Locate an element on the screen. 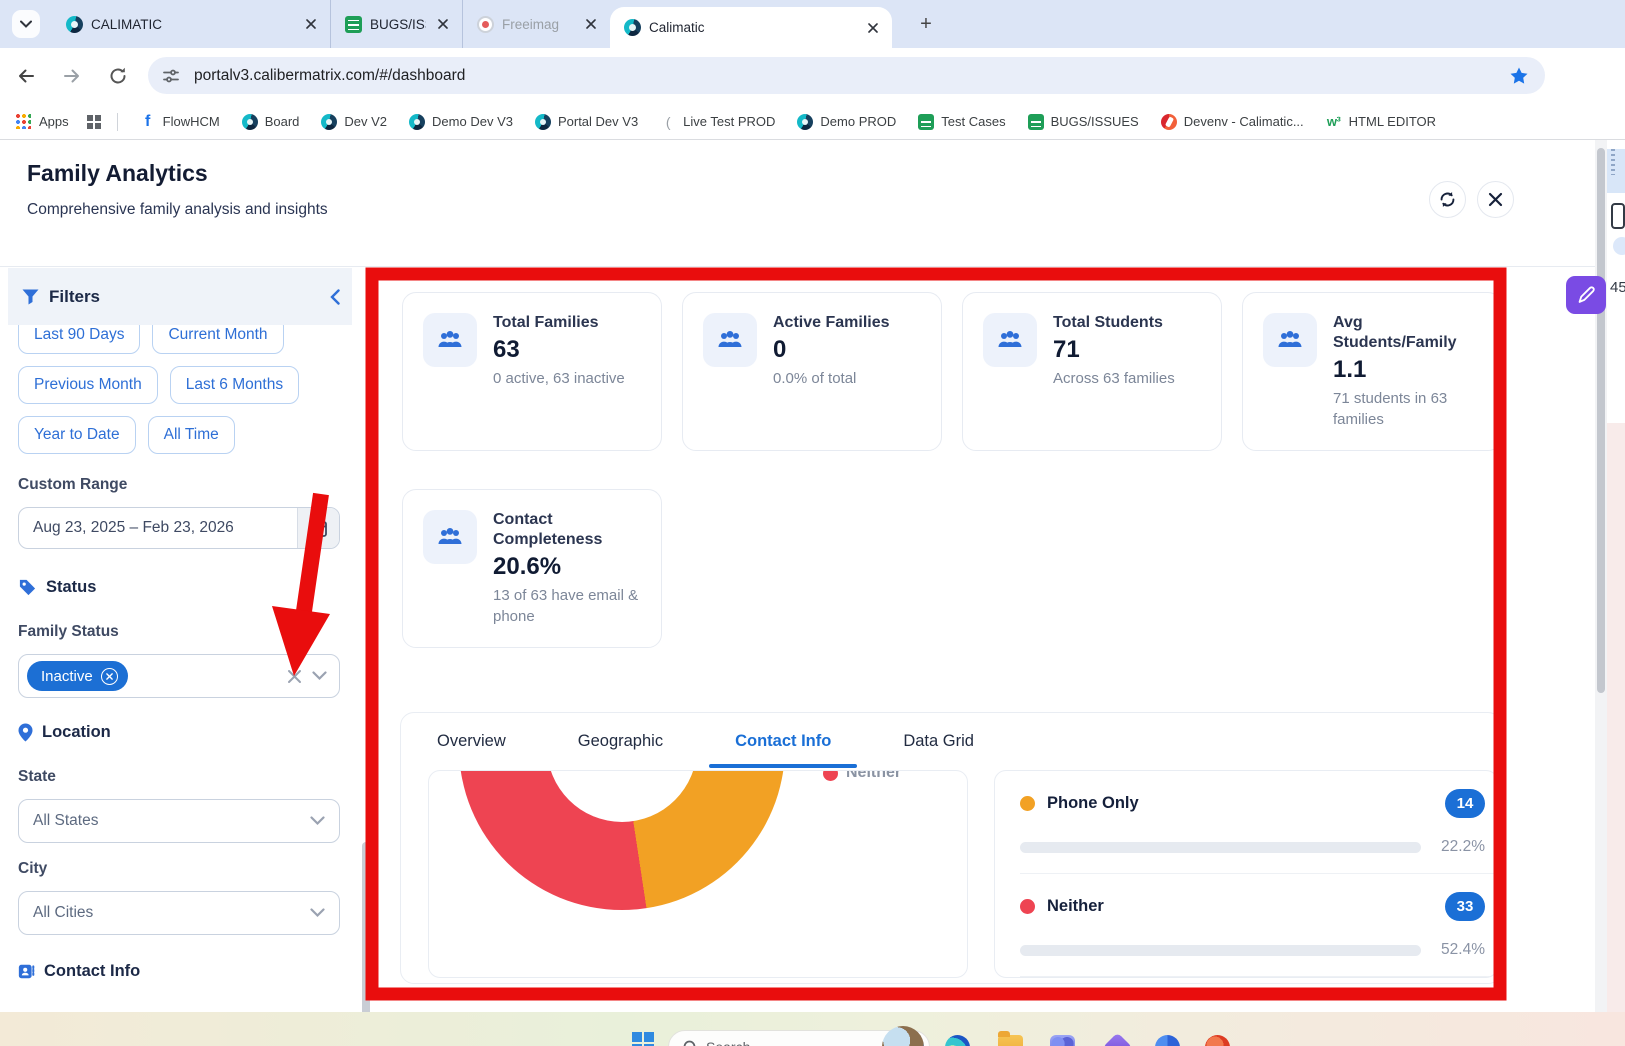  date-range-input: Aug 23, 2025 – Feb 23, 2026 is located at coordinates (179, 528).